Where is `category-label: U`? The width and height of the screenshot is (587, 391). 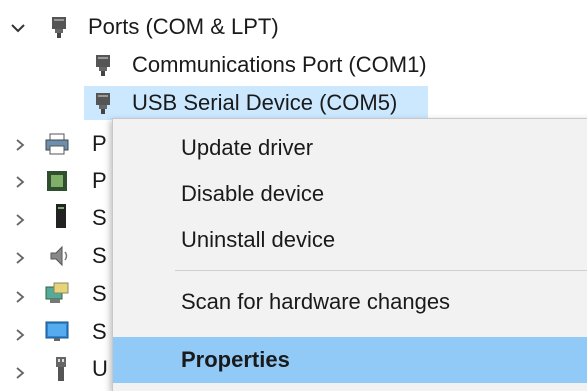
category-label: U is located at coordinates (100, 369).